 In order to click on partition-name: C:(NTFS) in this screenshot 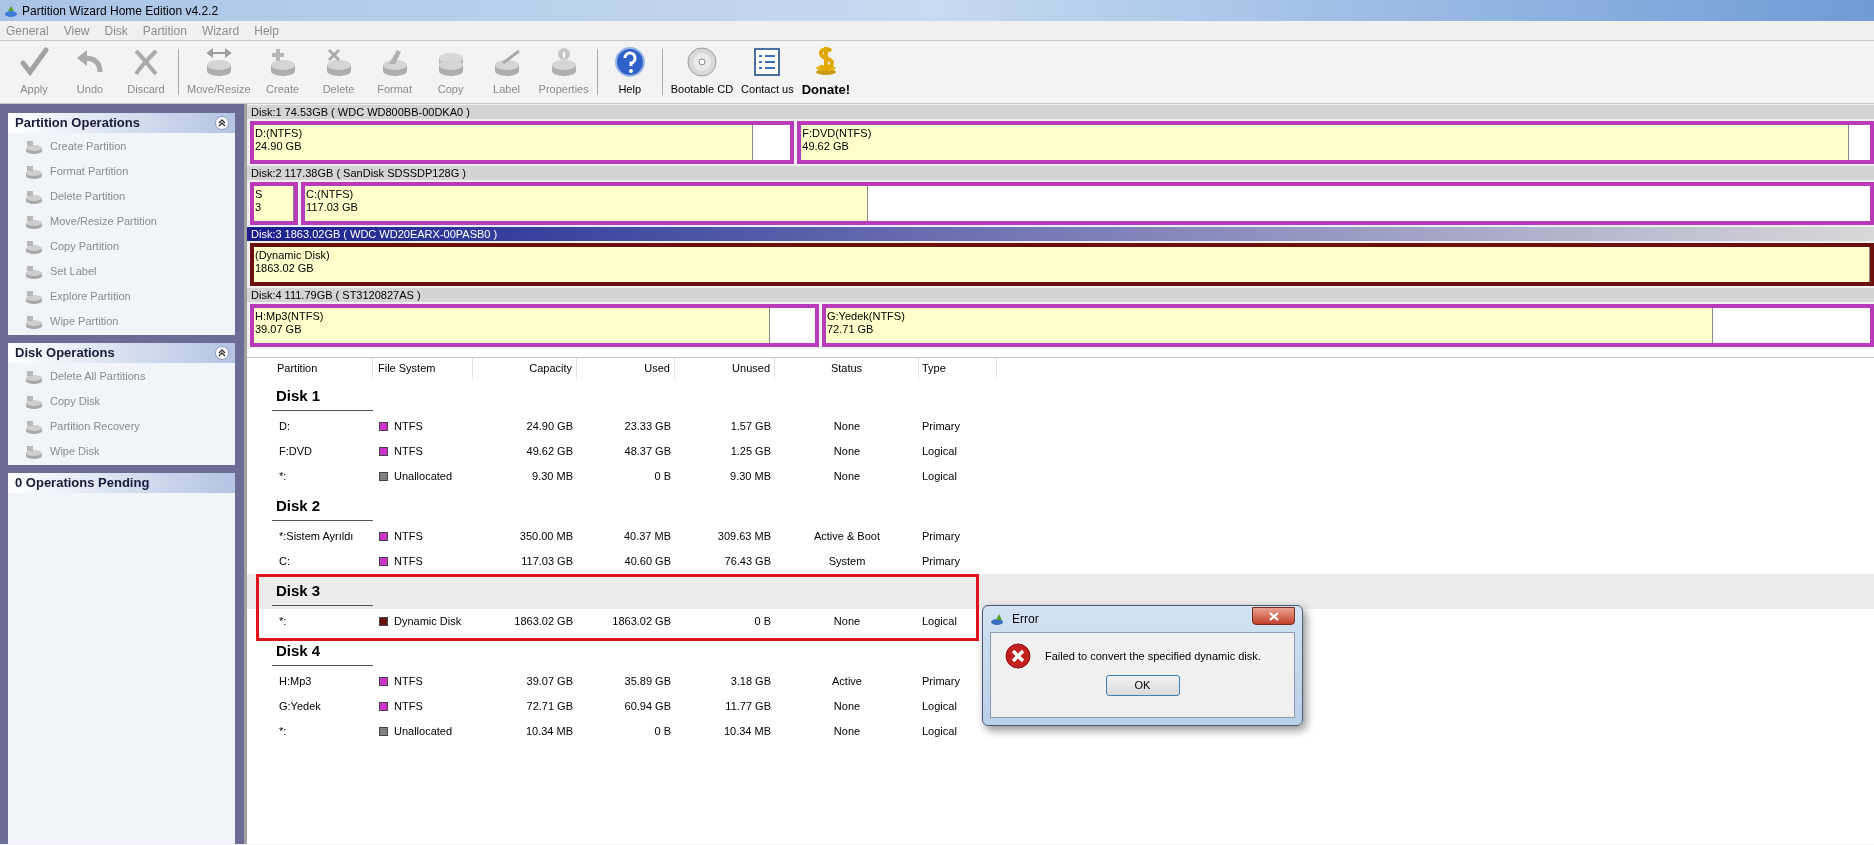, I will do `click(330, 194)`.